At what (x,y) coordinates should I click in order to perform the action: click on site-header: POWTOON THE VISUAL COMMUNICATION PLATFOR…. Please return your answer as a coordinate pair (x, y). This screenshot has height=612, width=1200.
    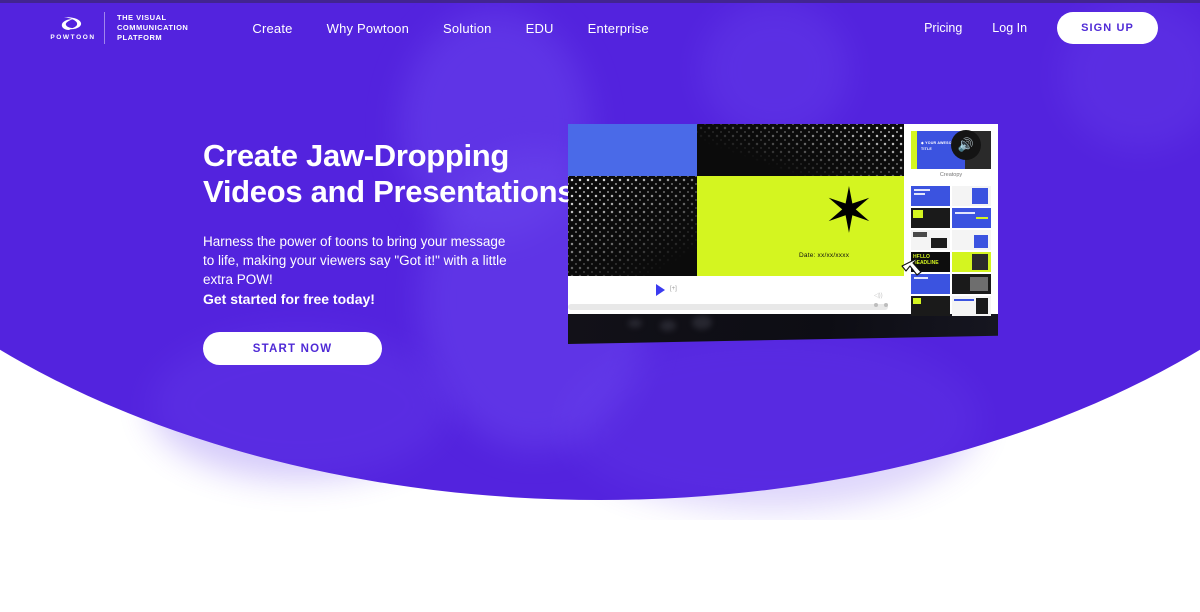
    Looking at the image, I should click on (600, 28).